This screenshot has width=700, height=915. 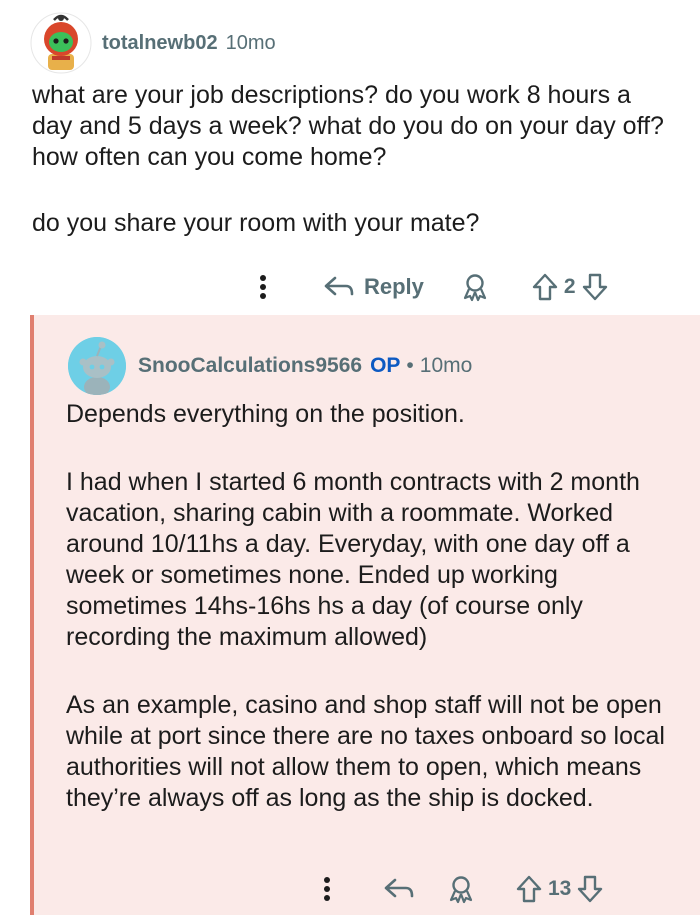 I want to click on comment-username: totalnewb02, so click(x=160, y=43).